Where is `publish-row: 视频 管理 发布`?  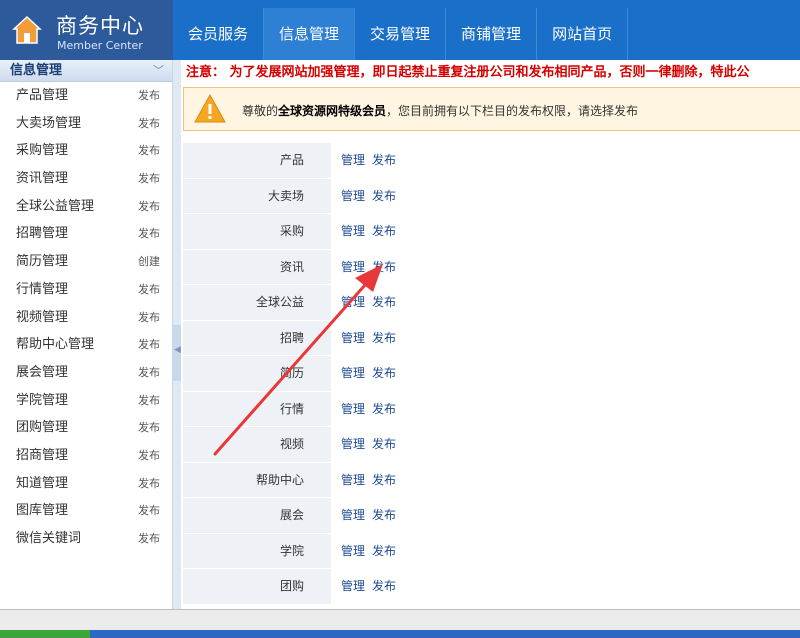
publish-row: 视频 管理 发布 is located at coordinates (491, 445).